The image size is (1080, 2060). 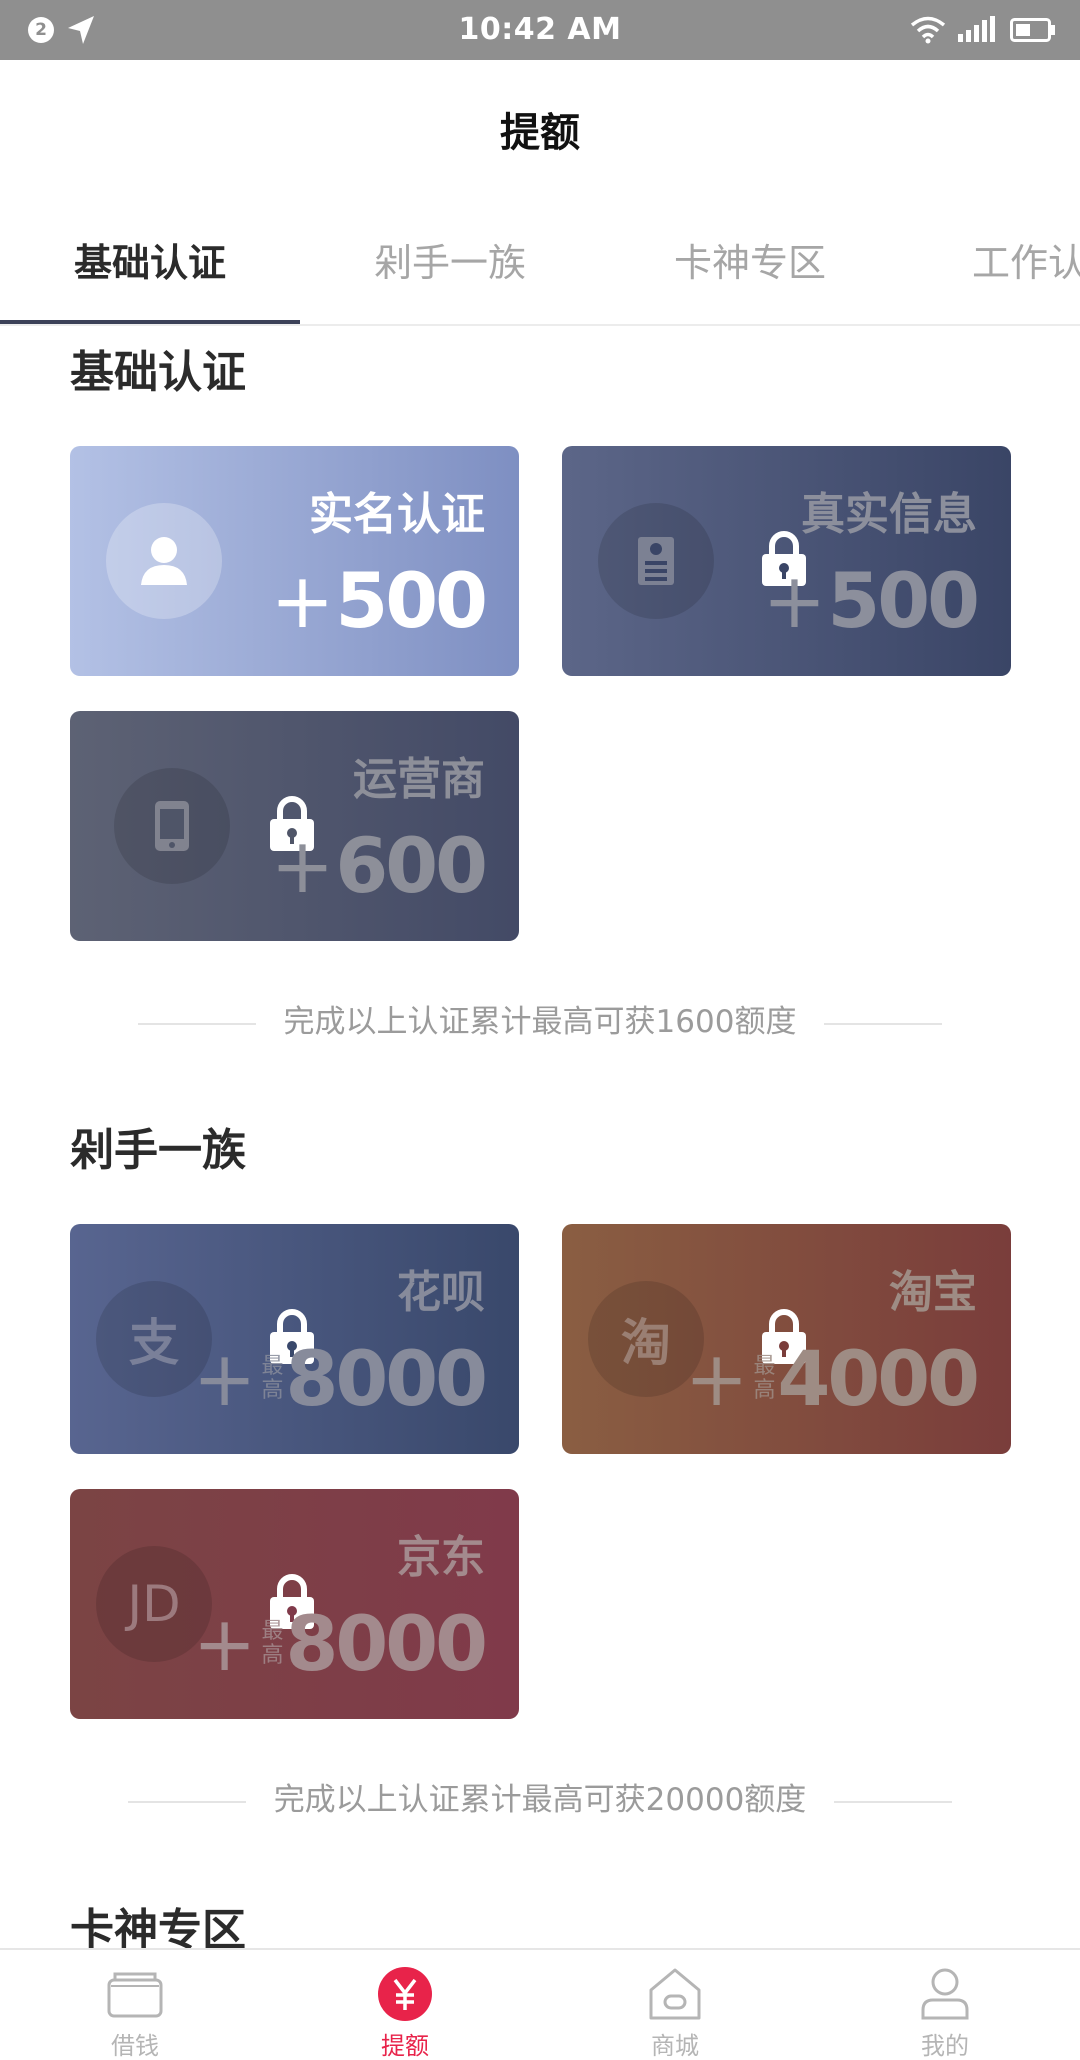 I want to click on nav-label: 商城, so click(x=675, y=2046).